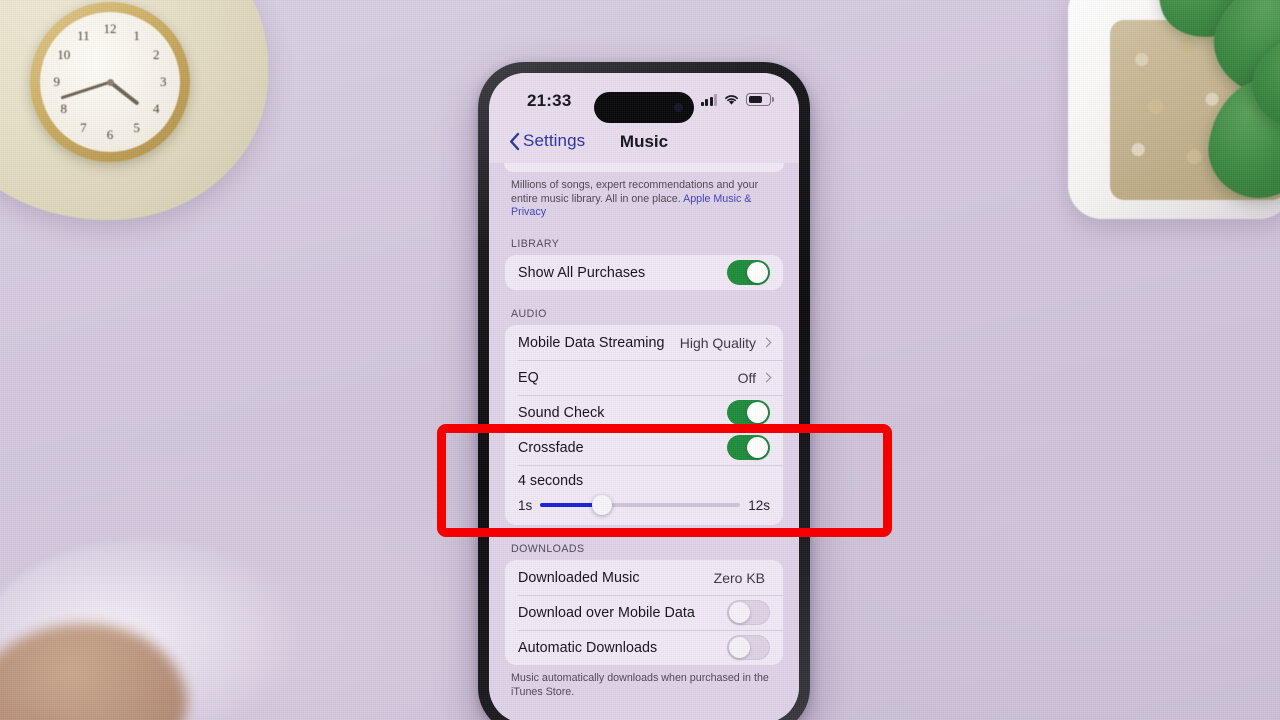 The height and width of the screenshot is (720, 1280). Describe the element at coordinates (156, 55) in the screenshot. I see `clock-numeral: 2` at that location.